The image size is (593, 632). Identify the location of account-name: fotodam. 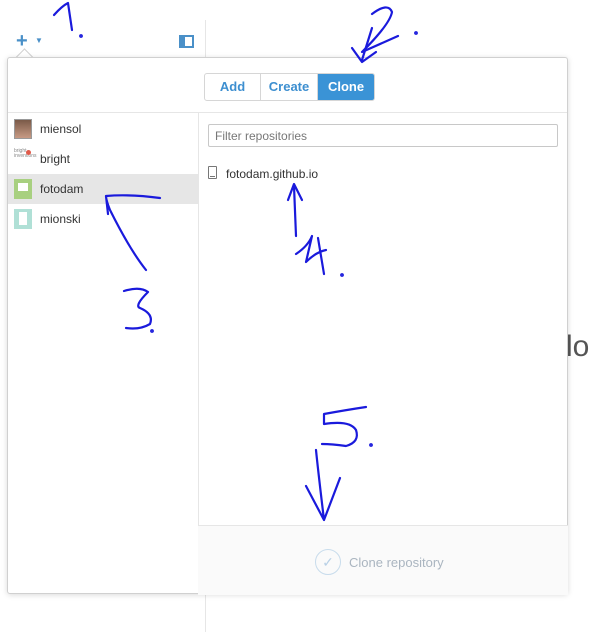
(62, 189).